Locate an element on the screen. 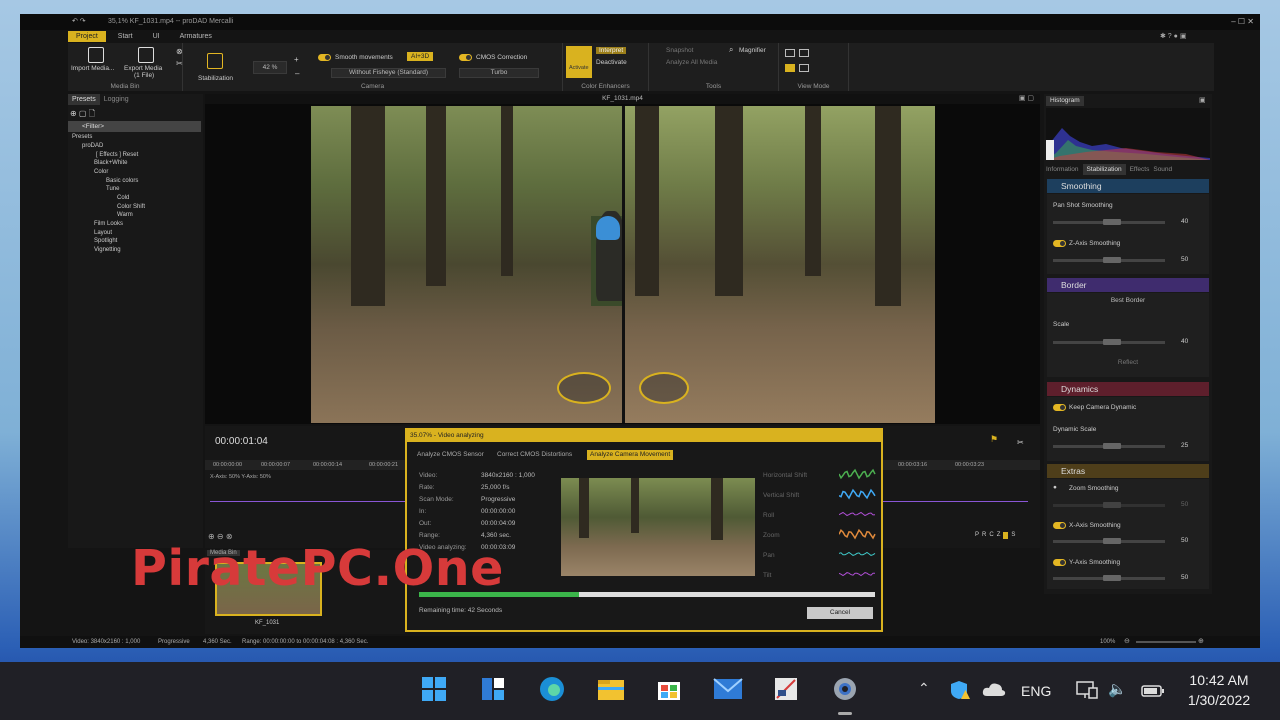 The width and height of the screenshot is (1280, 720). section-smoothing: Smoothing is located at coordinates (1128, 186).